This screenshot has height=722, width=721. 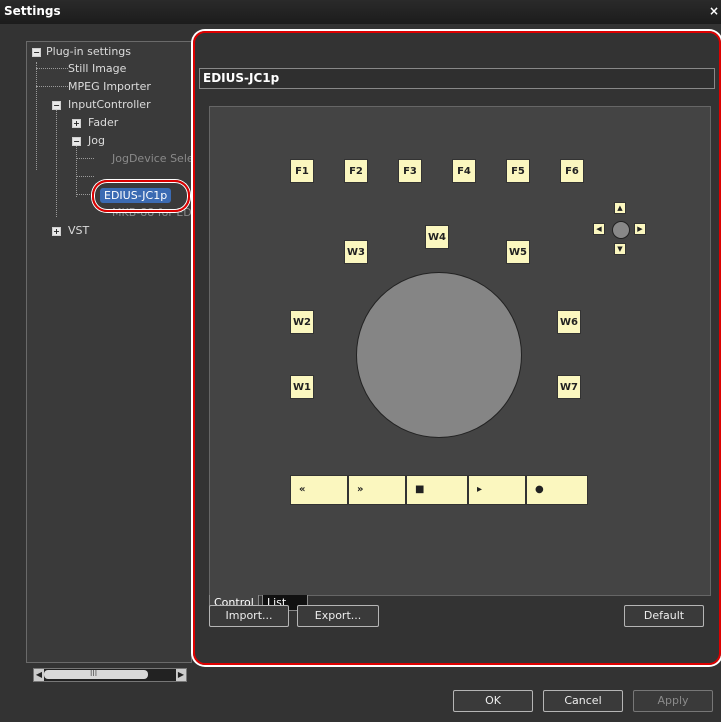 What do you see at coordinates (96, 141) in the screenshot?
I see `tree-item-jog: Jog` at bounding box center [96, 141].